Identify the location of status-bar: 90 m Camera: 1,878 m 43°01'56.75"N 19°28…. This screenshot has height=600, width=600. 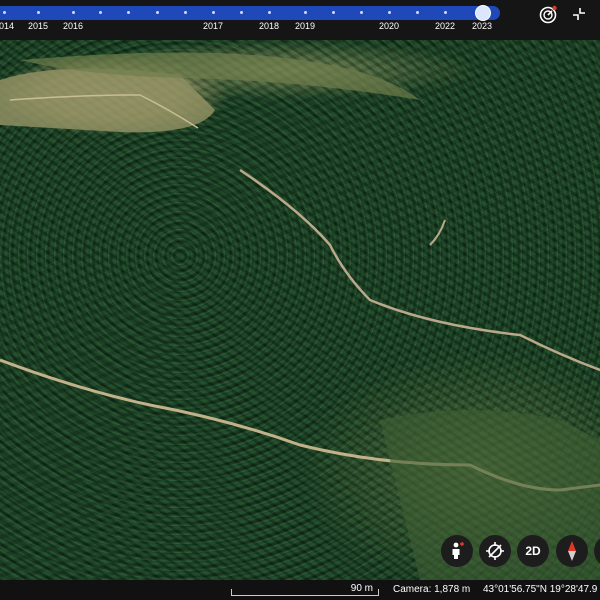
(300, 590).